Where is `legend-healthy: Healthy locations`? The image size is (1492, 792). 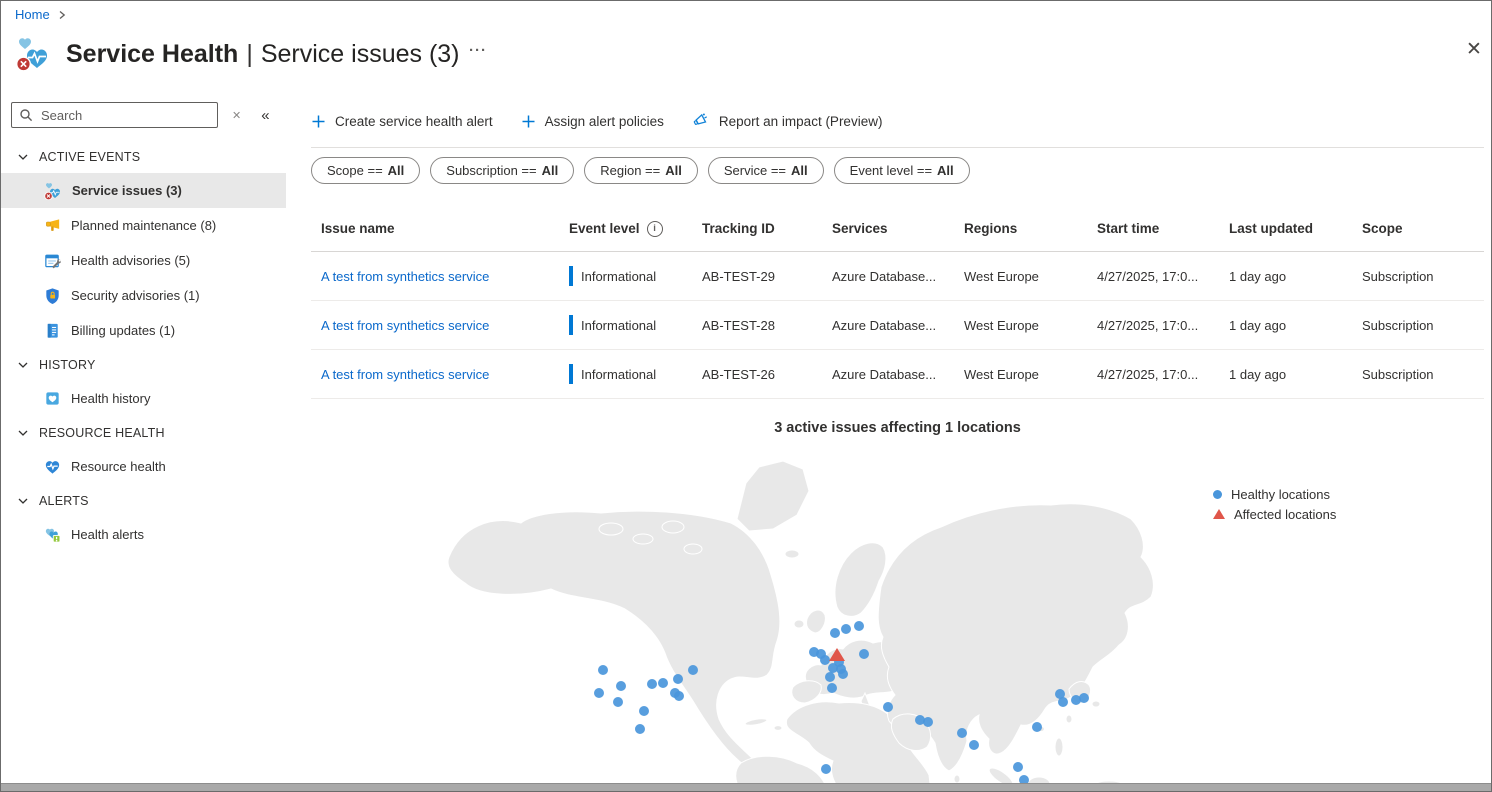
legend-healthy: Healthy locations is located at coordinates (1274, 494).